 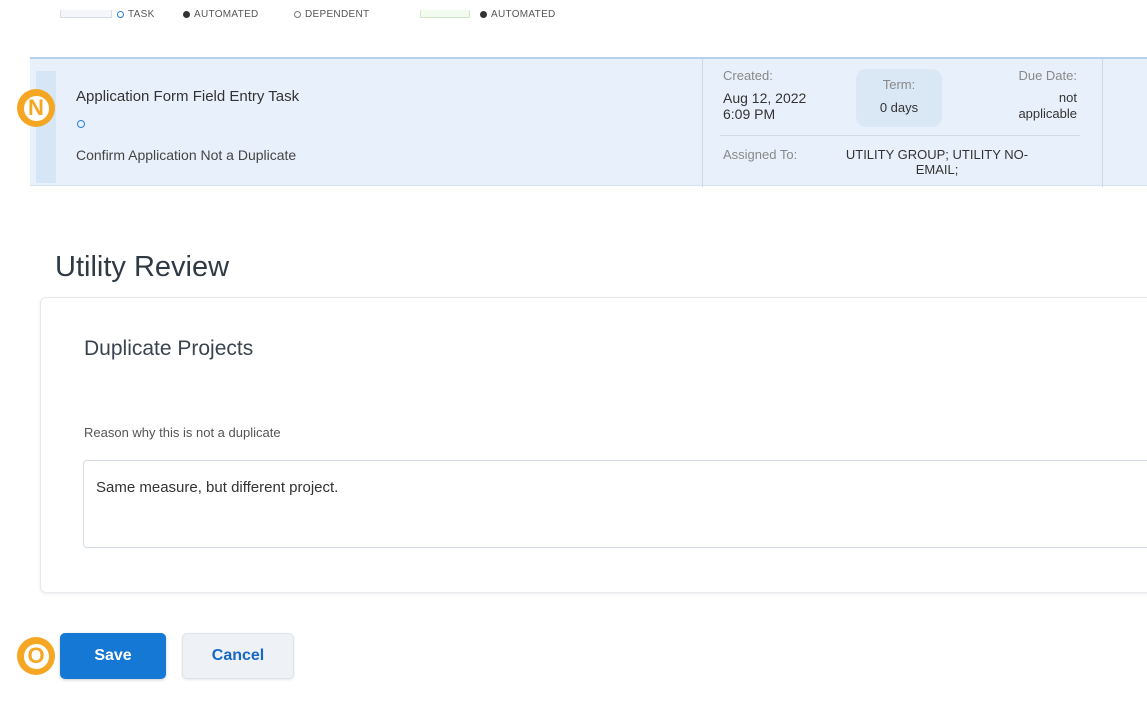 What do you see at coordinates (187, 96) in the screenshot?
I see `task-title: Application Form Field Entry Task` at bounding box center [187, 96].